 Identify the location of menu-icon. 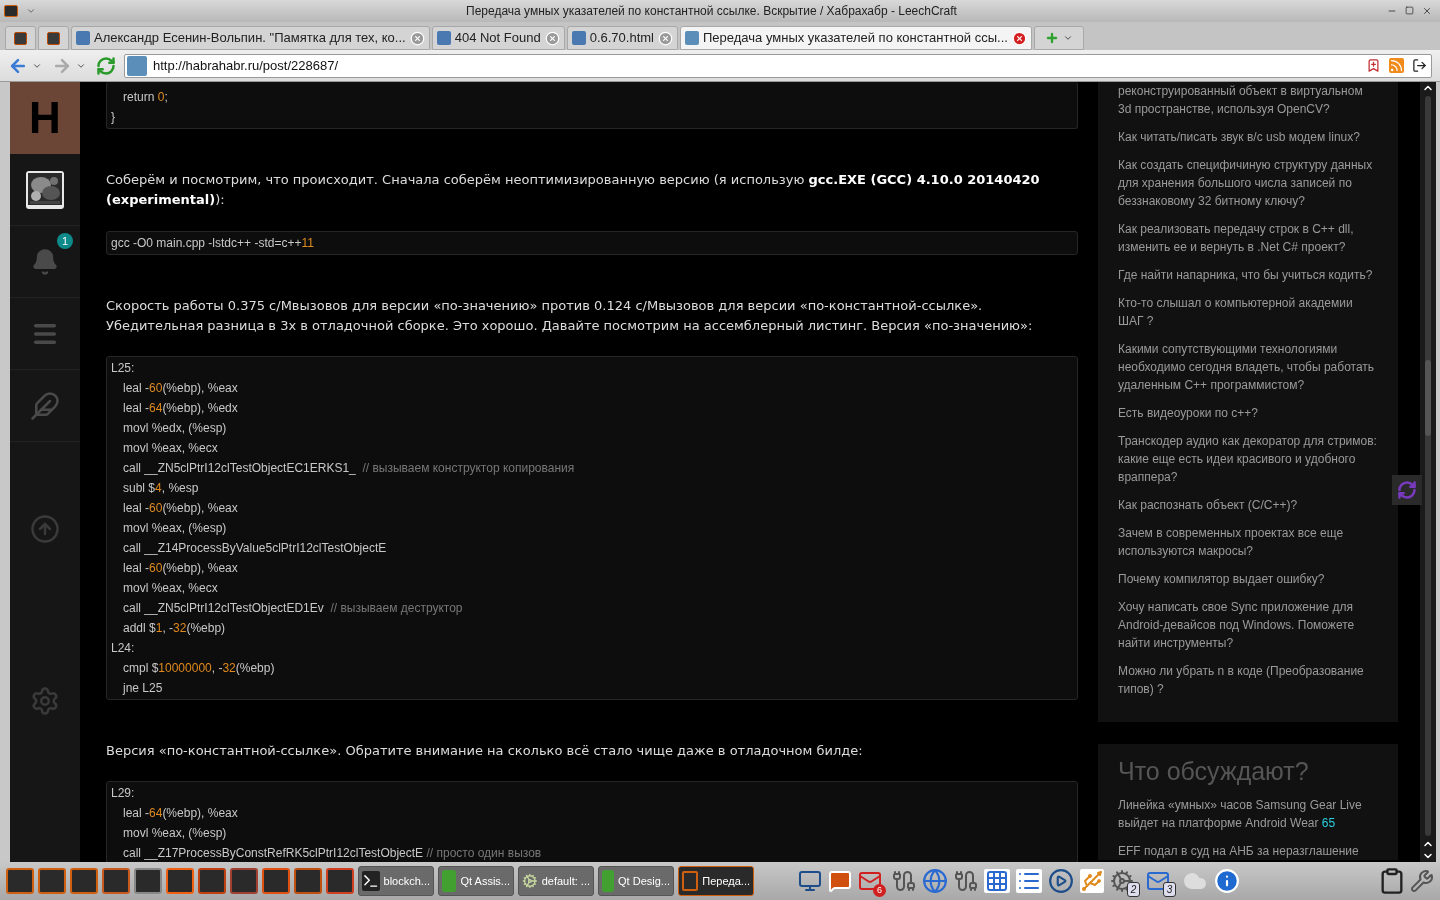
(31, 11).